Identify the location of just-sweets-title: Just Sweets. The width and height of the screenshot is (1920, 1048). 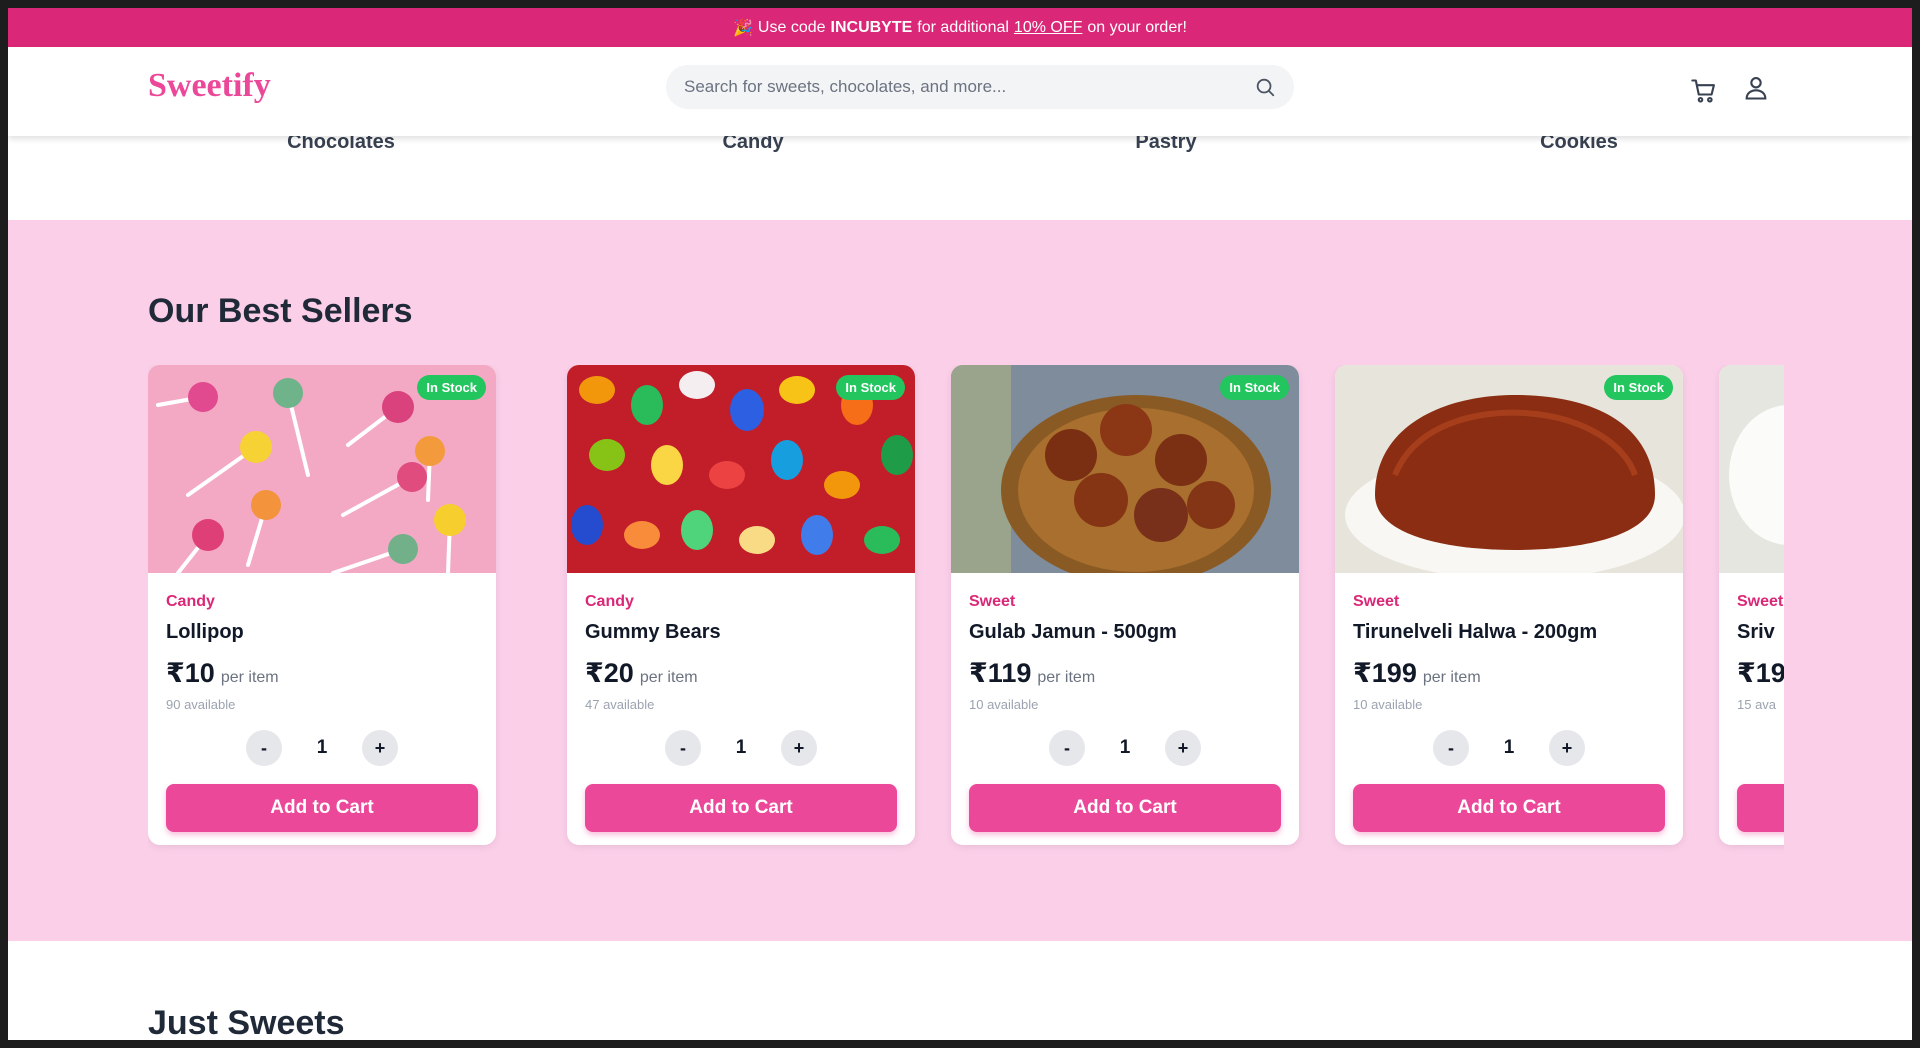
(246, 1022).